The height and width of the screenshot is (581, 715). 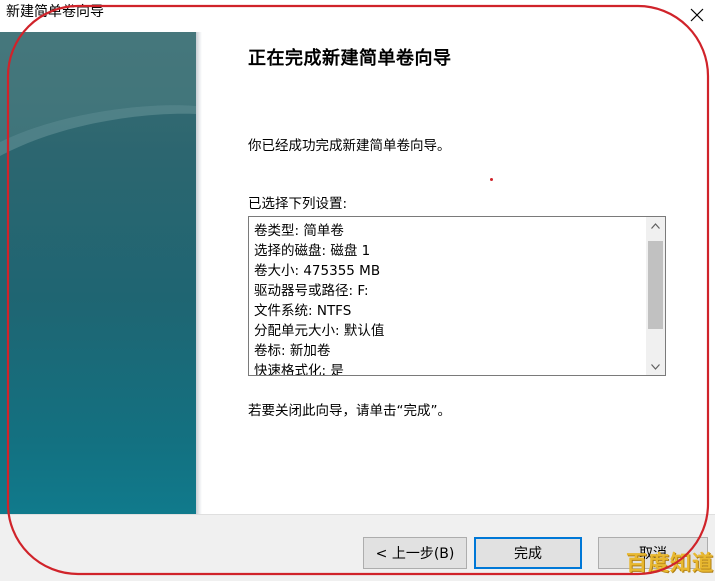 I want to click on baidu-zhidao-watermark: 百度知道, so click(x=670, y=563).